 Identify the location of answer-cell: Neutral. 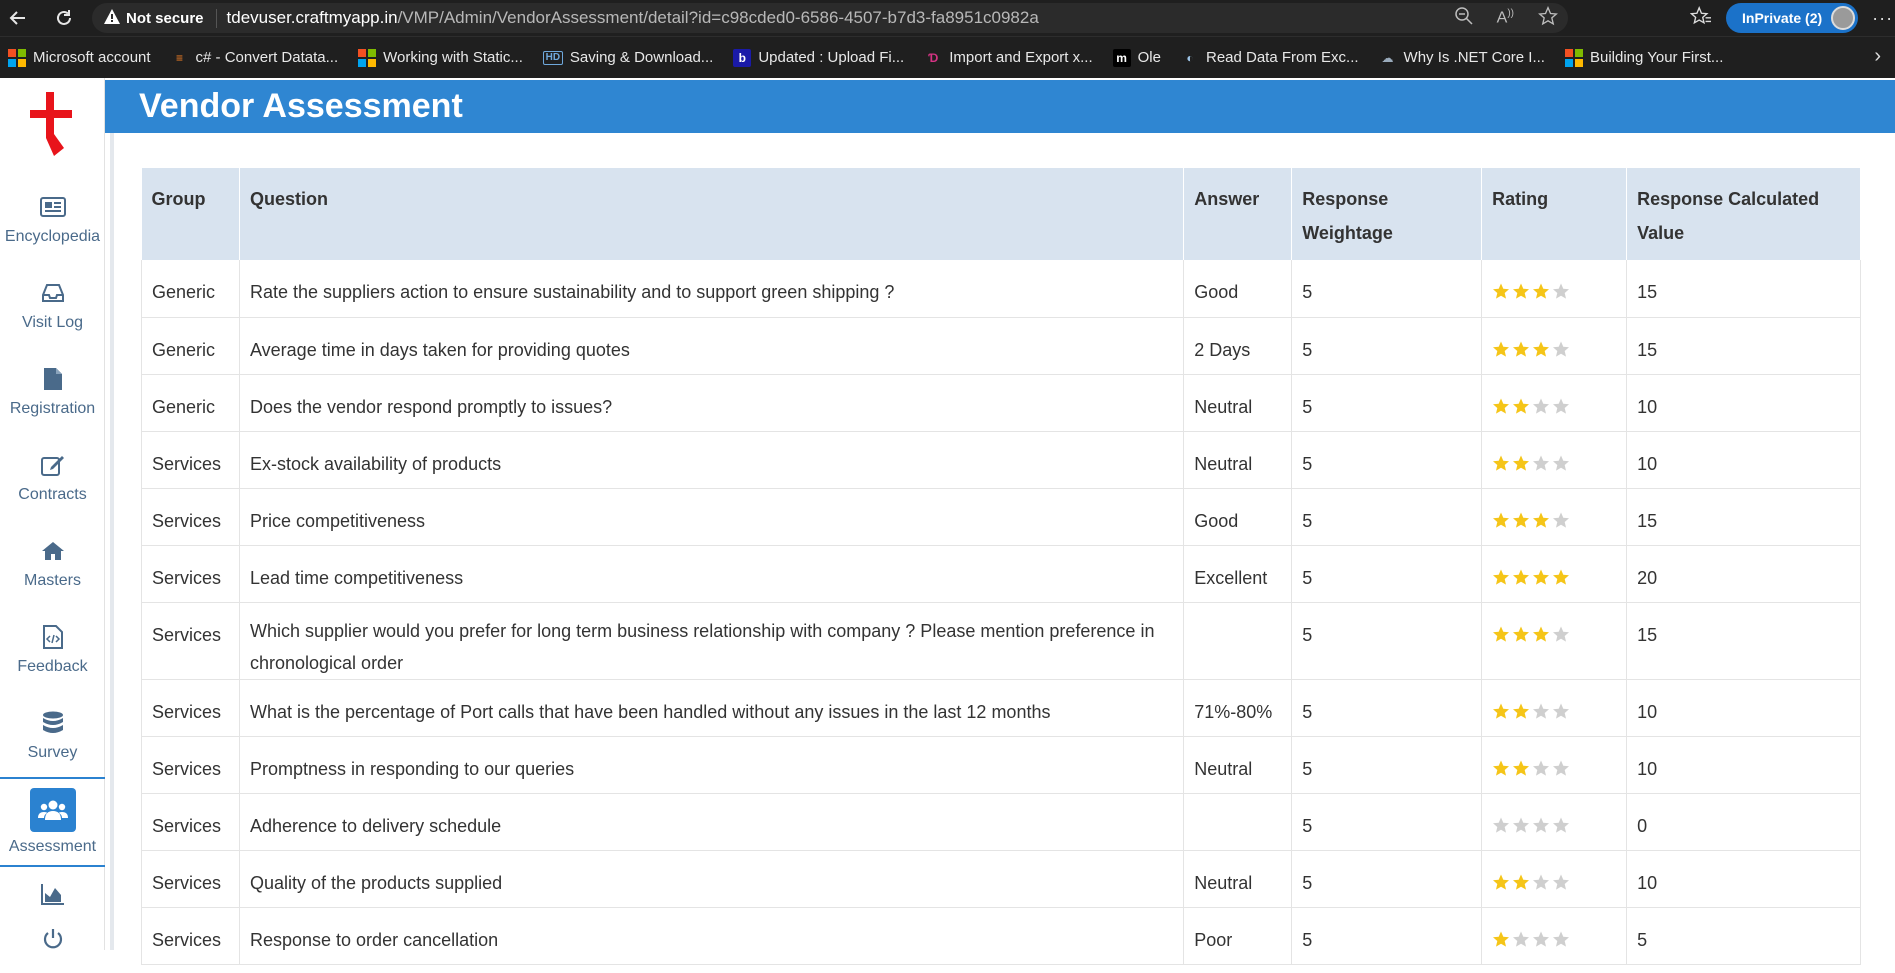
(1238, 879).